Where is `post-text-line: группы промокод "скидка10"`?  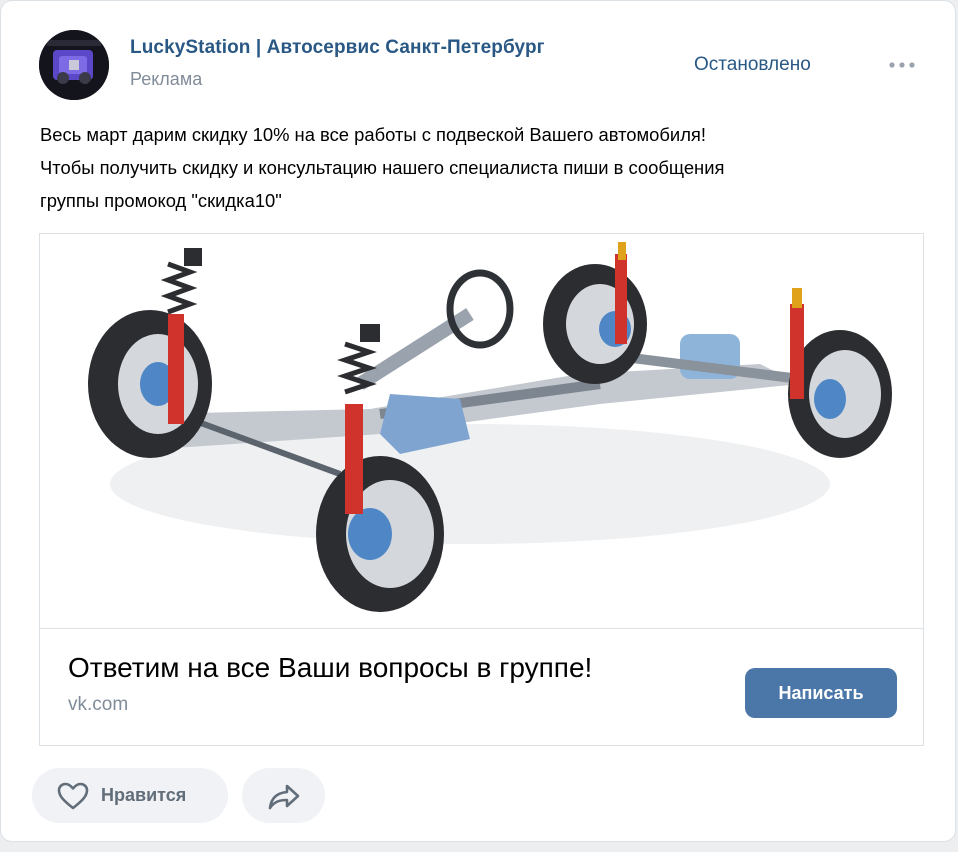 post-text-line: группы промокод "скидка10" is located at coordinates (161, 200).